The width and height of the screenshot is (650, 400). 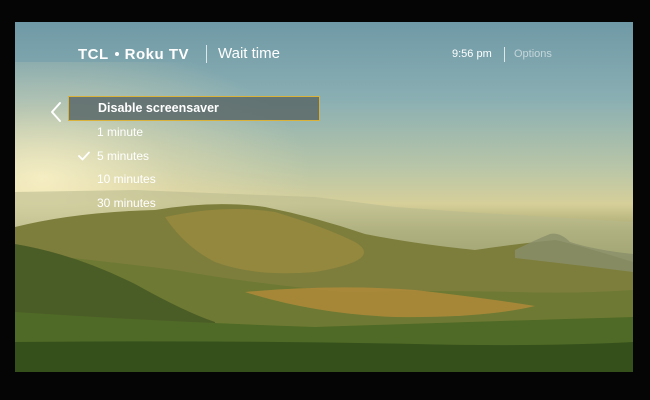 What do you see at coordinates (126, 179) in the screenshot?
I see `menu-item-label: 10 minutes` at bounding box center [126, 179].